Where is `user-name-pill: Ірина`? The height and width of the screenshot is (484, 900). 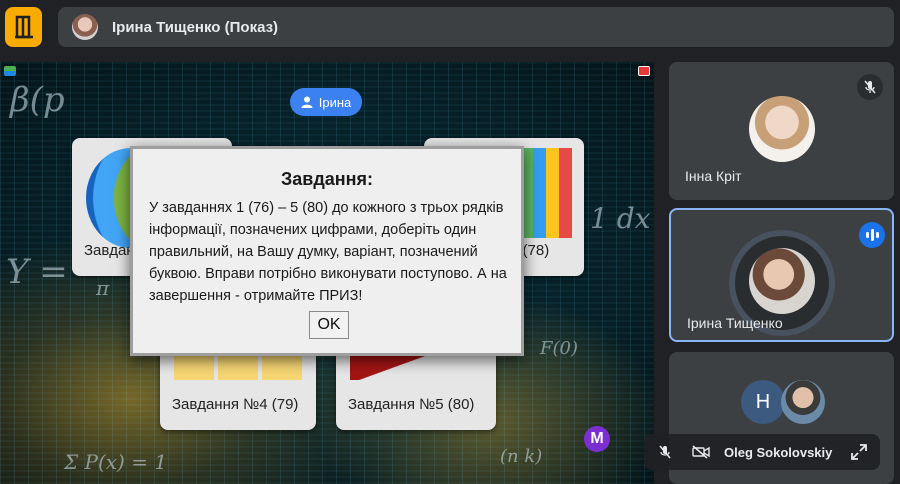
user-name-pill: Ірина is located at coordinates (326, 102).